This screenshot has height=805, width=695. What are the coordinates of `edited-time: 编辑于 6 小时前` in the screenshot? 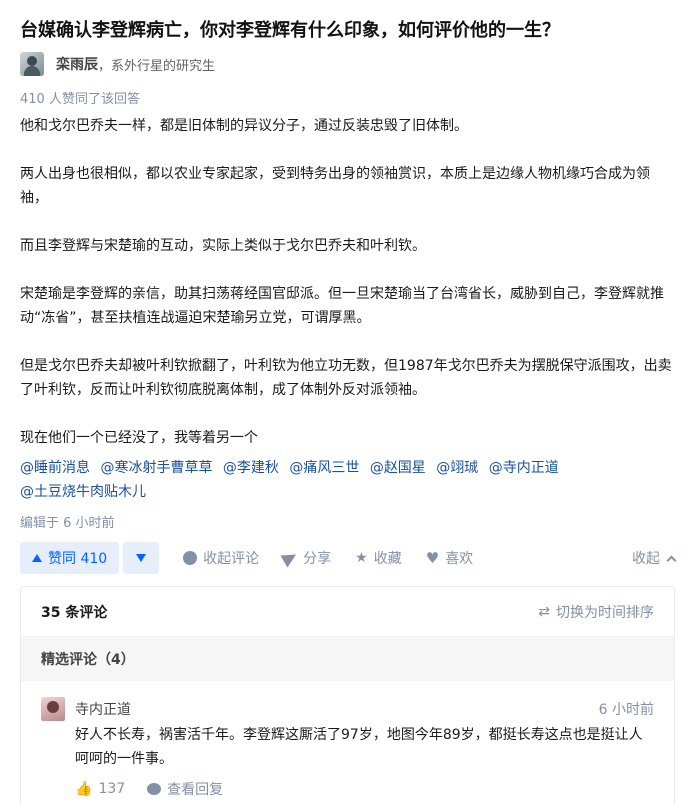 It's located at (67, 521).